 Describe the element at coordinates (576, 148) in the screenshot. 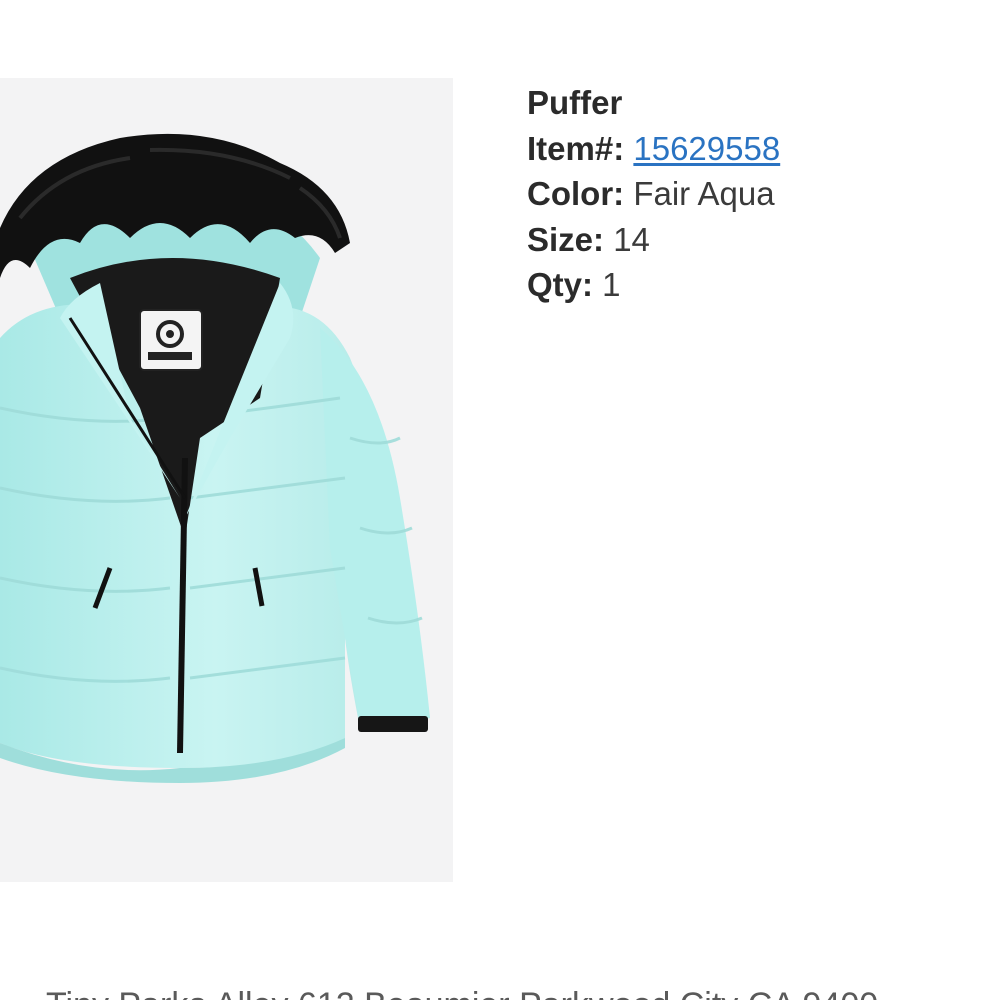

I see `item-number-label: Item#:` at that location.